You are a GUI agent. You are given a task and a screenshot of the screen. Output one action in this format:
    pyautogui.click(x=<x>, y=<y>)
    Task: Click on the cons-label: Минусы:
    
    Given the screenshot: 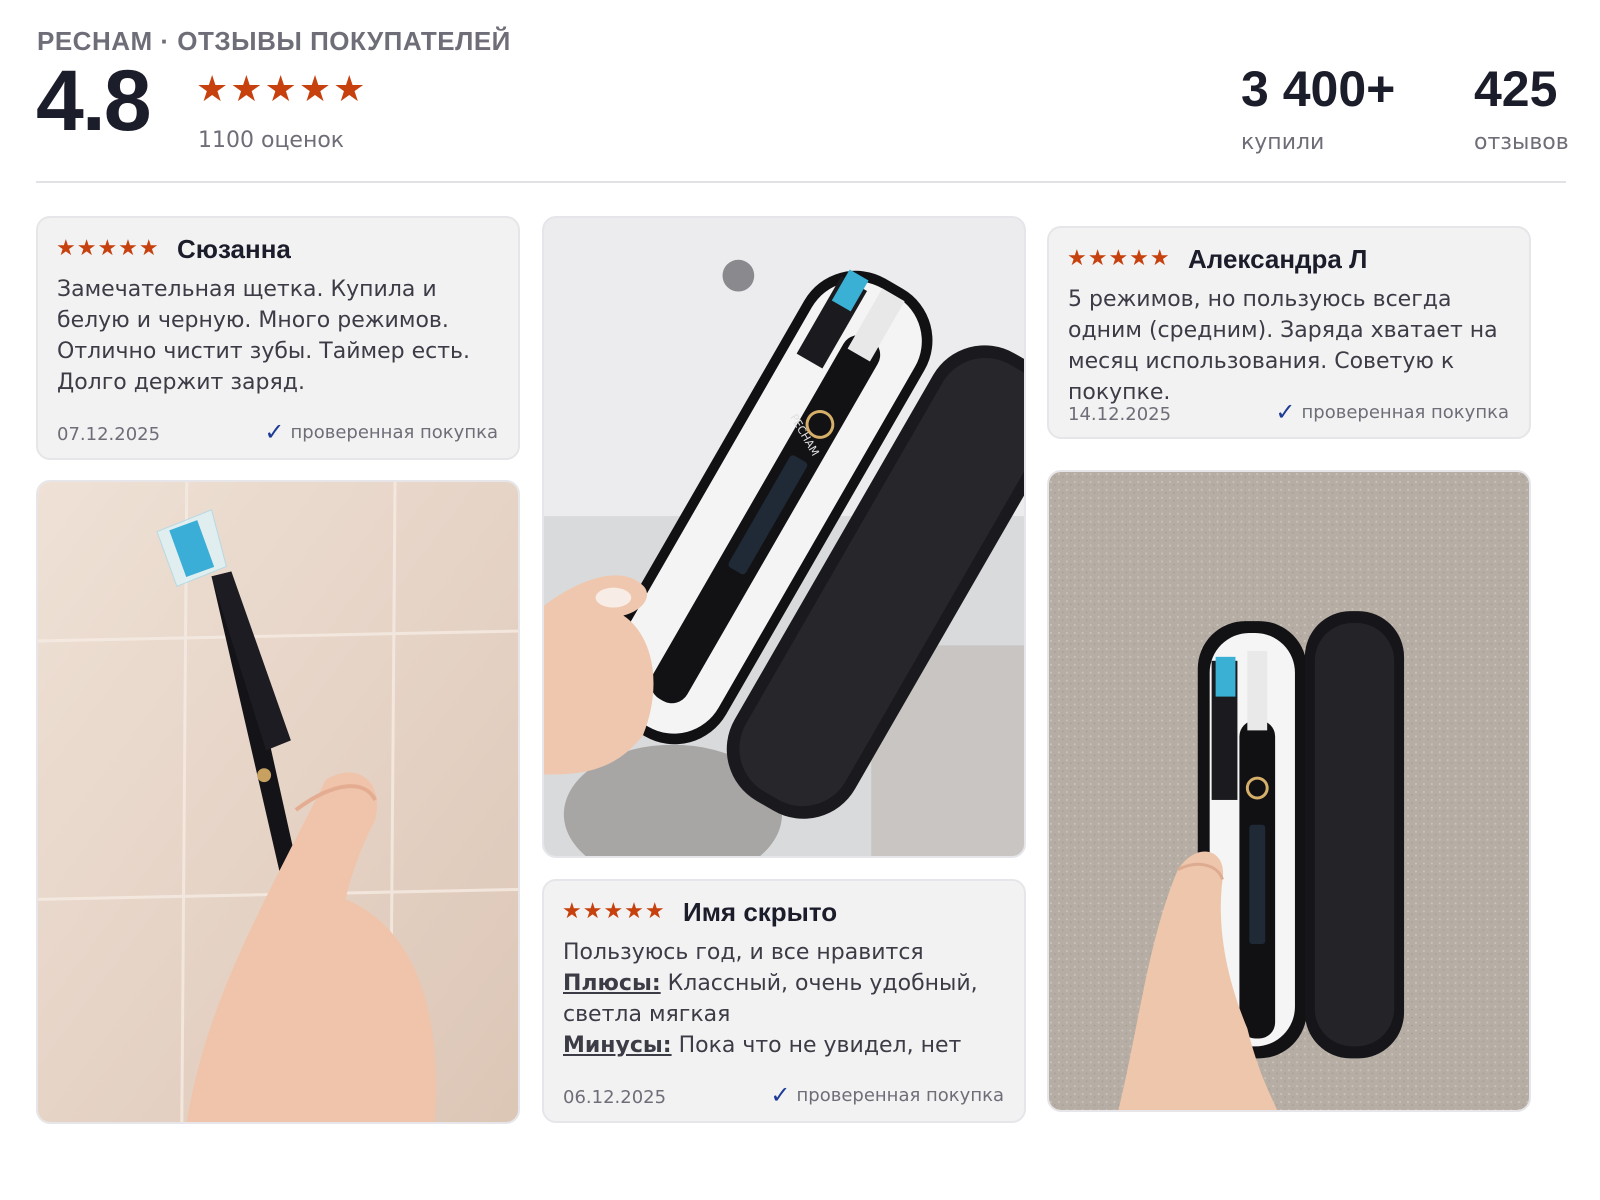 What is the action you would take?
    pyautogui.click(x=617, y=1045)
    